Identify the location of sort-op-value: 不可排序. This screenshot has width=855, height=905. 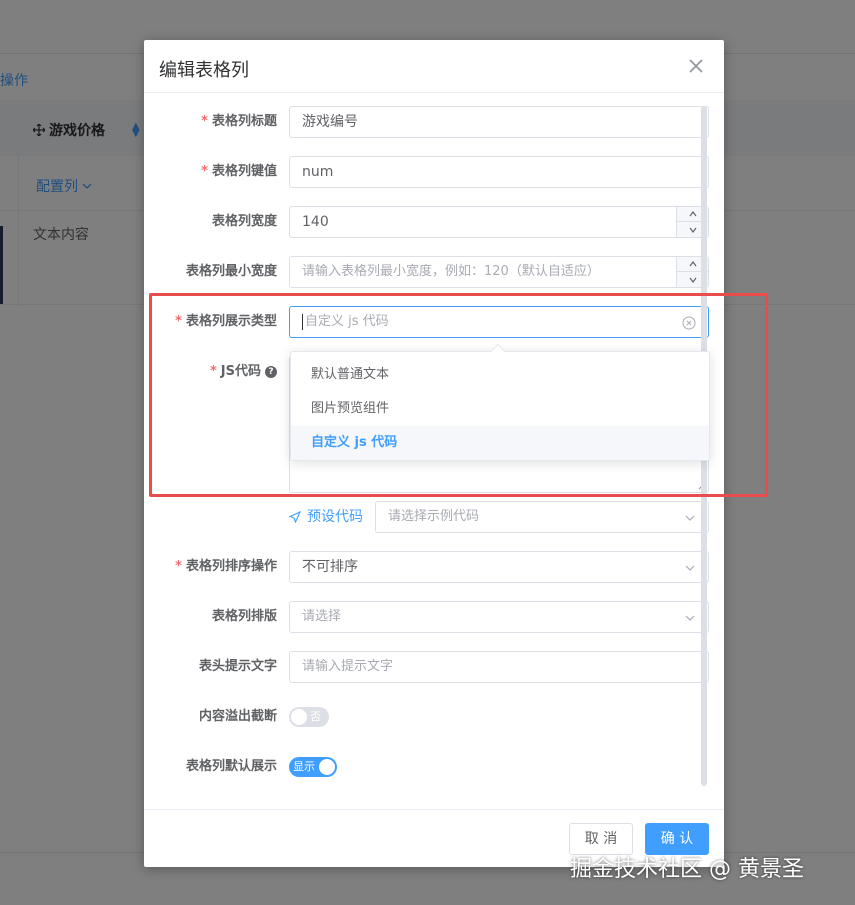
(330, 567).